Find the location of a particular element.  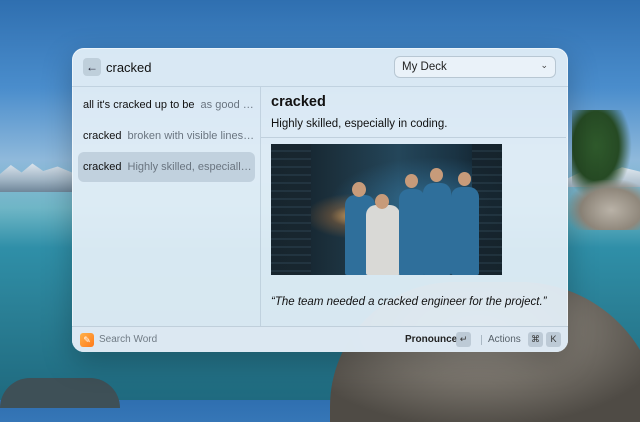

back-button: ← is located at coordinates (92, 67).